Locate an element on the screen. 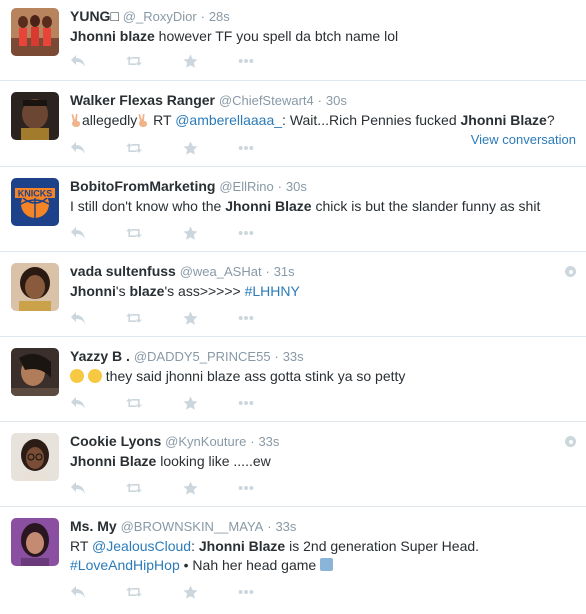 The height and width of the screenshot is (614, 586). user-fullname: Ms. My is located at coordinates (93, 526).